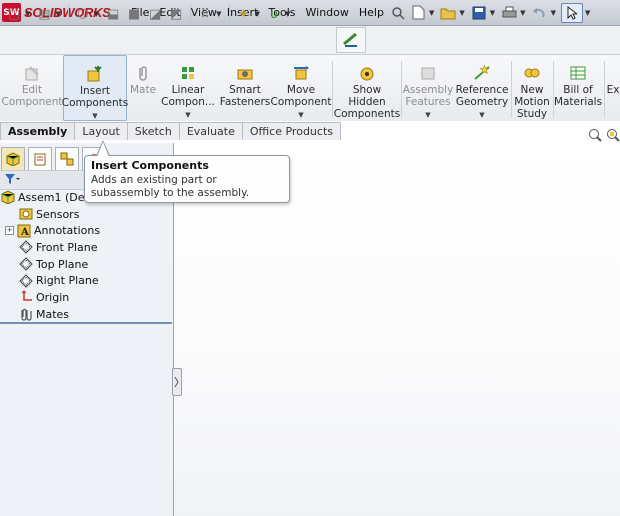  I want to click on tree-item-mates: Mates, so click(86, 314).